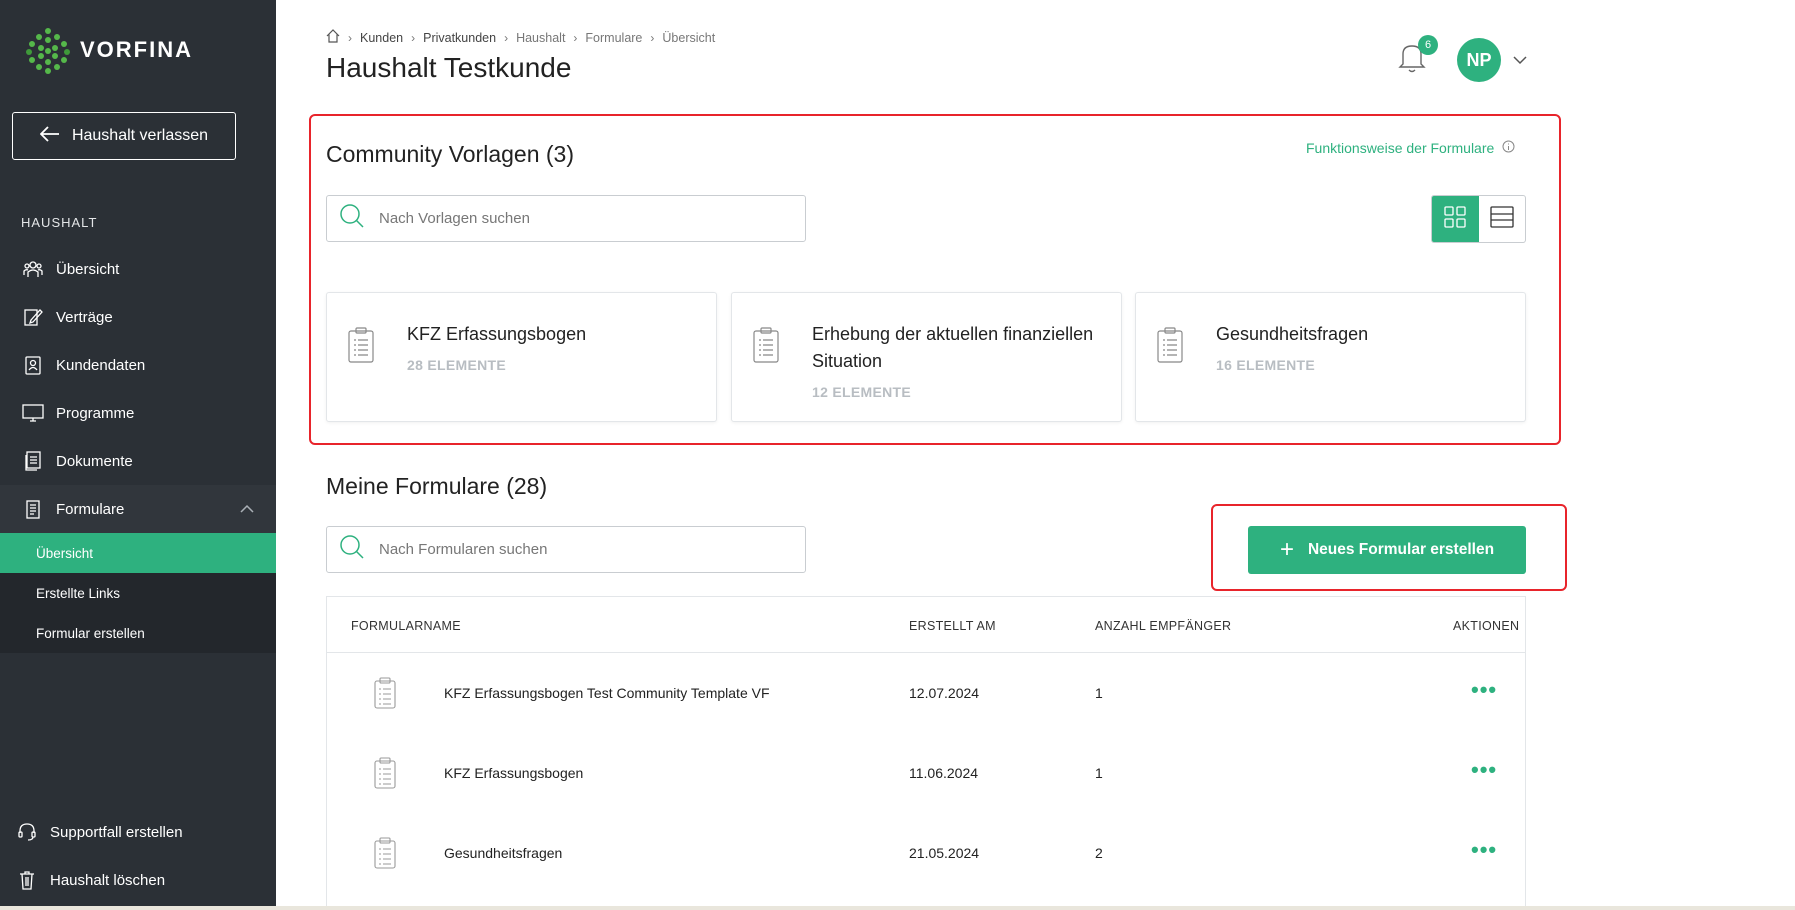 This screenshot has width=1795, height=910. I want to click on people-icon, so click(33, 269).